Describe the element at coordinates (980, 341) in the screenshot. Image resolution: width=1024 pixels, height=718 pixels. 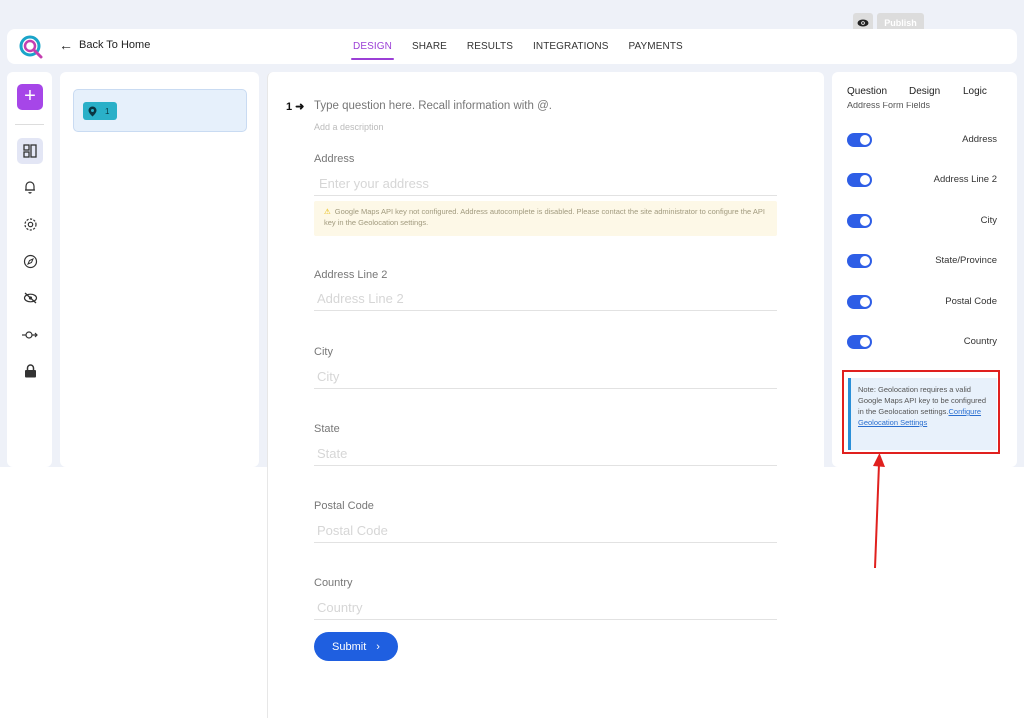
I see `toggle-label: Country` at that location.